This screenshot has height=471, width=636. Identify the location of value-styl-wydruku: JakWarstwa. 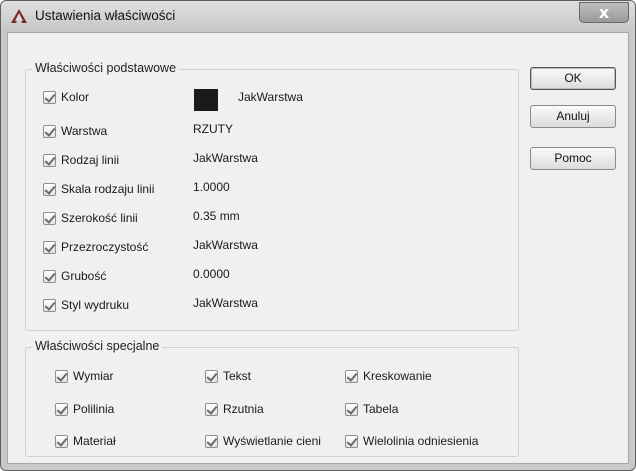
(225, 303).